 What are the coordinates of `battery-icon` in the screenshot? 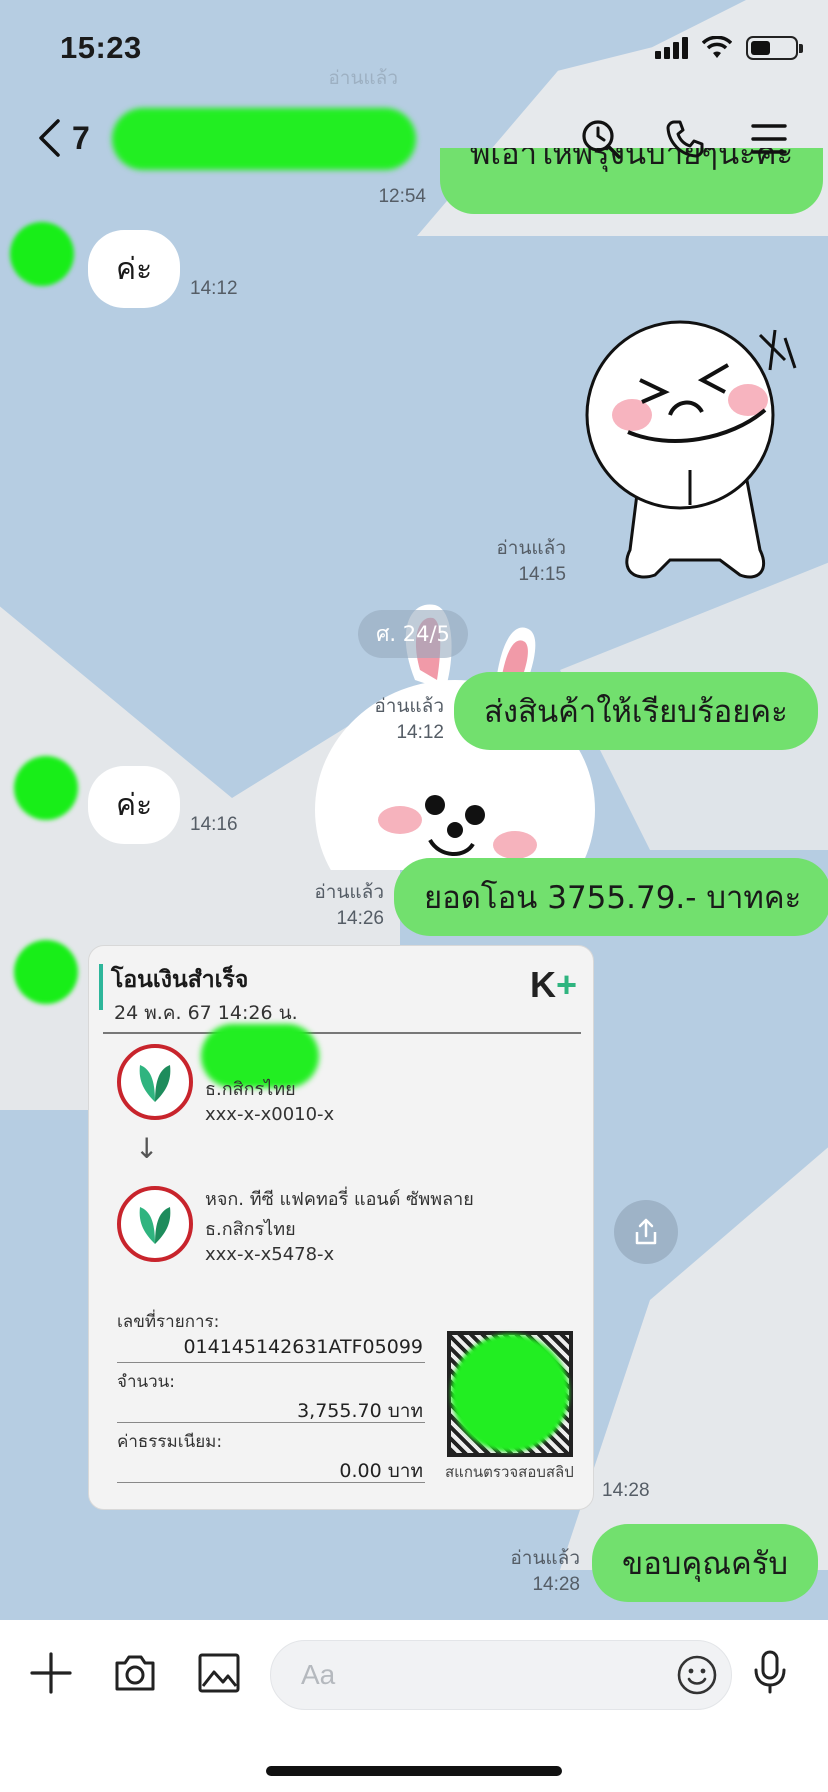 It's located at (774, 48).